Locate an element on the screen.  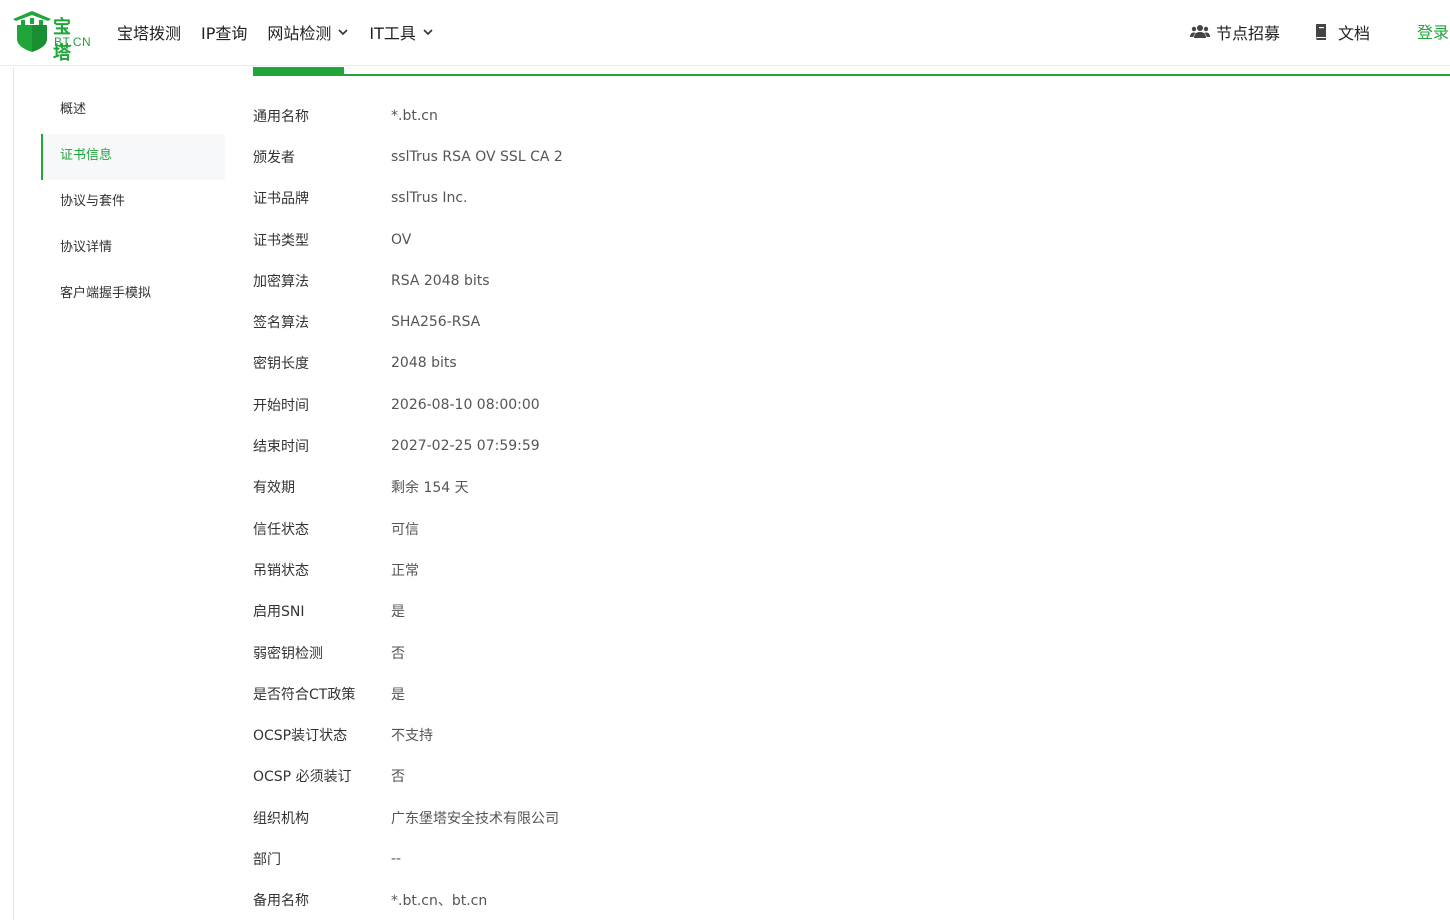
row-key: 启用SNI is located at coordinates (279, 612).